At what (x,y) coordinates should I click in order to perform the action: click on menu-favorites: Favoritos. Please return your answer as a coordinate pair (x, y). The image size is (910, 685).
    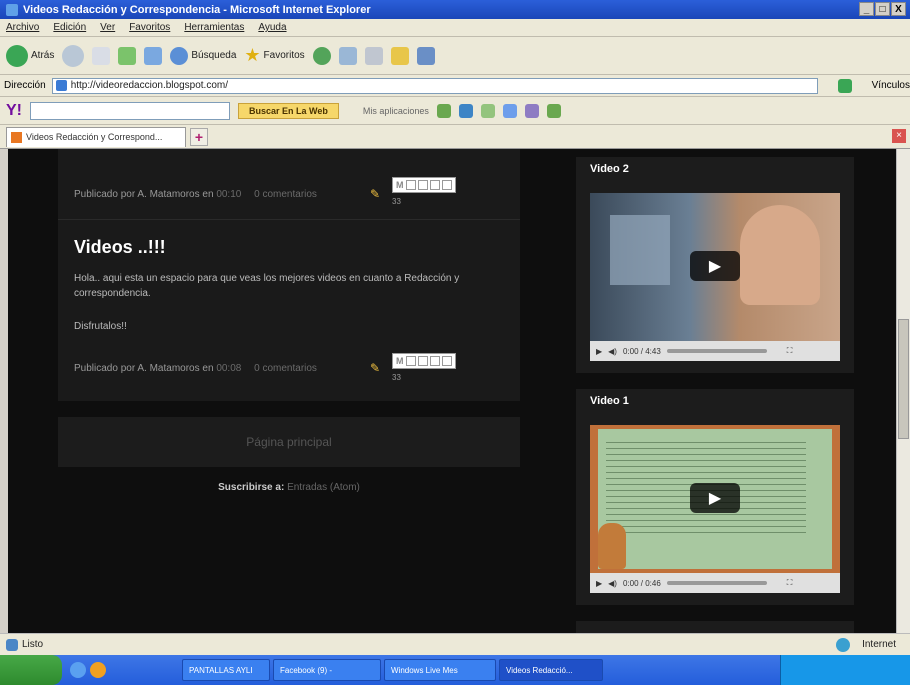
    Looking at the image, I should click on (149, 27).